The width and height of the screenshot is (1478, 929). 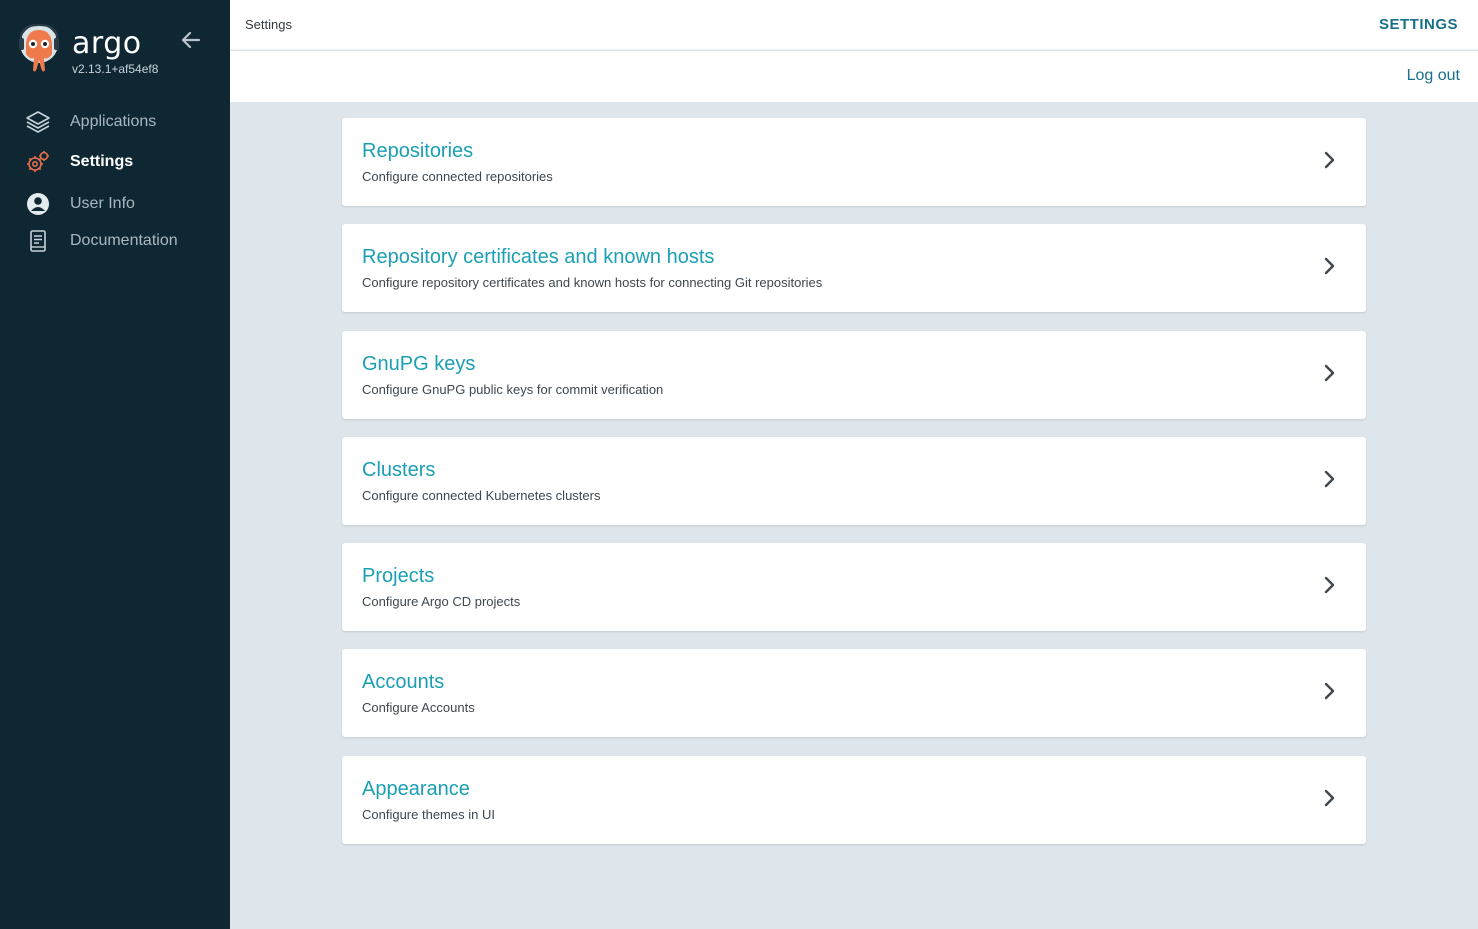 What do you see at coordinates (39, 48) in the screenshot?
I see `argo-logo-icon` at bounding box center [39, 48].